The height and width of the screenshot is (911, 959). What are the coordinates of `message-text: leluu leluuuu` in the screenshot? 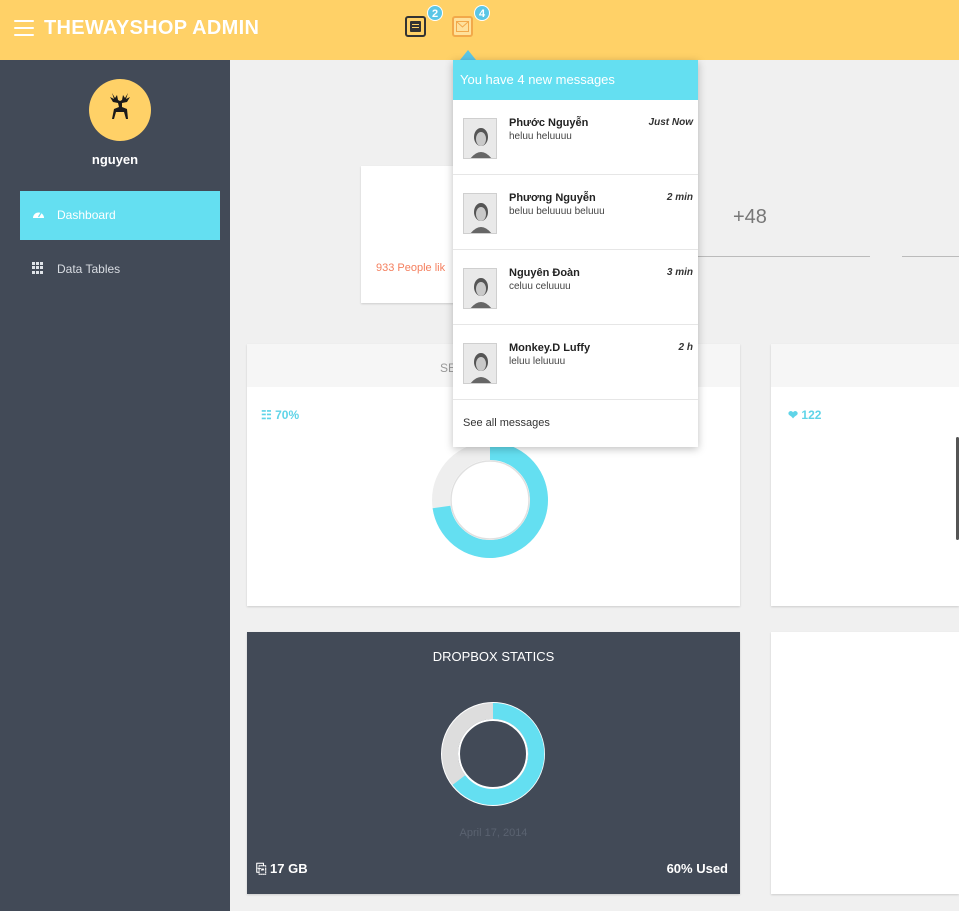 It's located at (537, 361).